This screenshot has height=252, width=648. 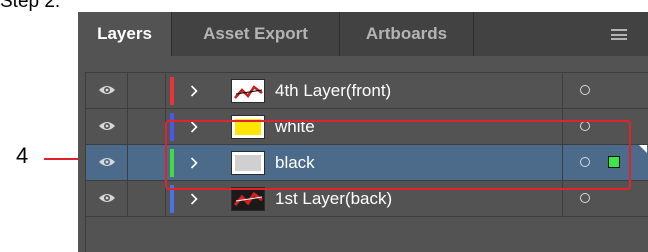 I want to click on layer-row-4th-layer-front: 4th Layer(front), so click(x=367, y=91).